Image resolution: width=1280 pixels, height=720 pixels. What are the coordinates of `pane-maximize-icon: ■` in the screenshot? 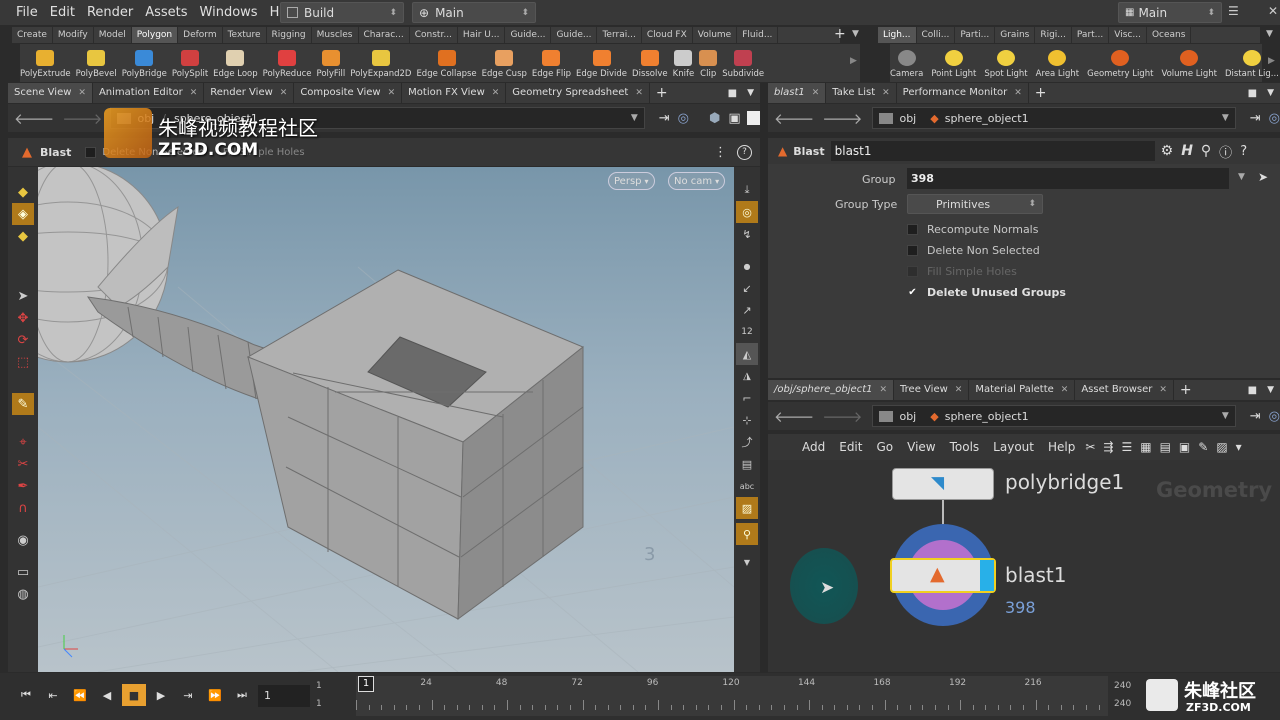 It's located at (1252, 390).